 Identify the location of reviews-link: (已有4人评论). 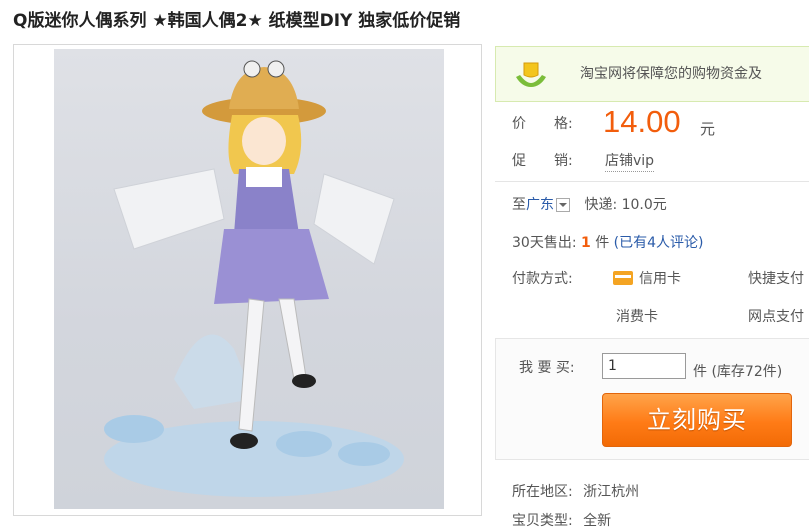
(659, 243).